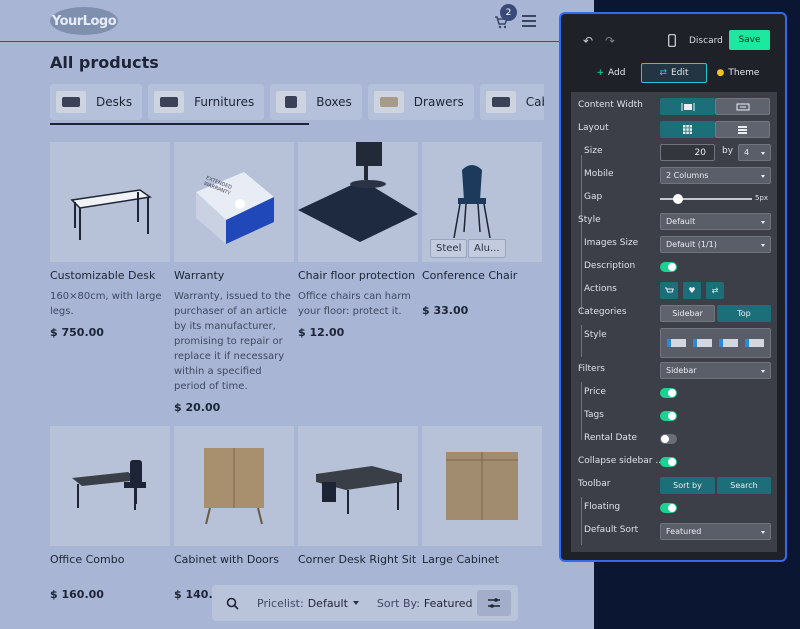 The height and width of the screenshot is (629, 800). I want to click on action-compare-button: ⇄, so click(715, 290).